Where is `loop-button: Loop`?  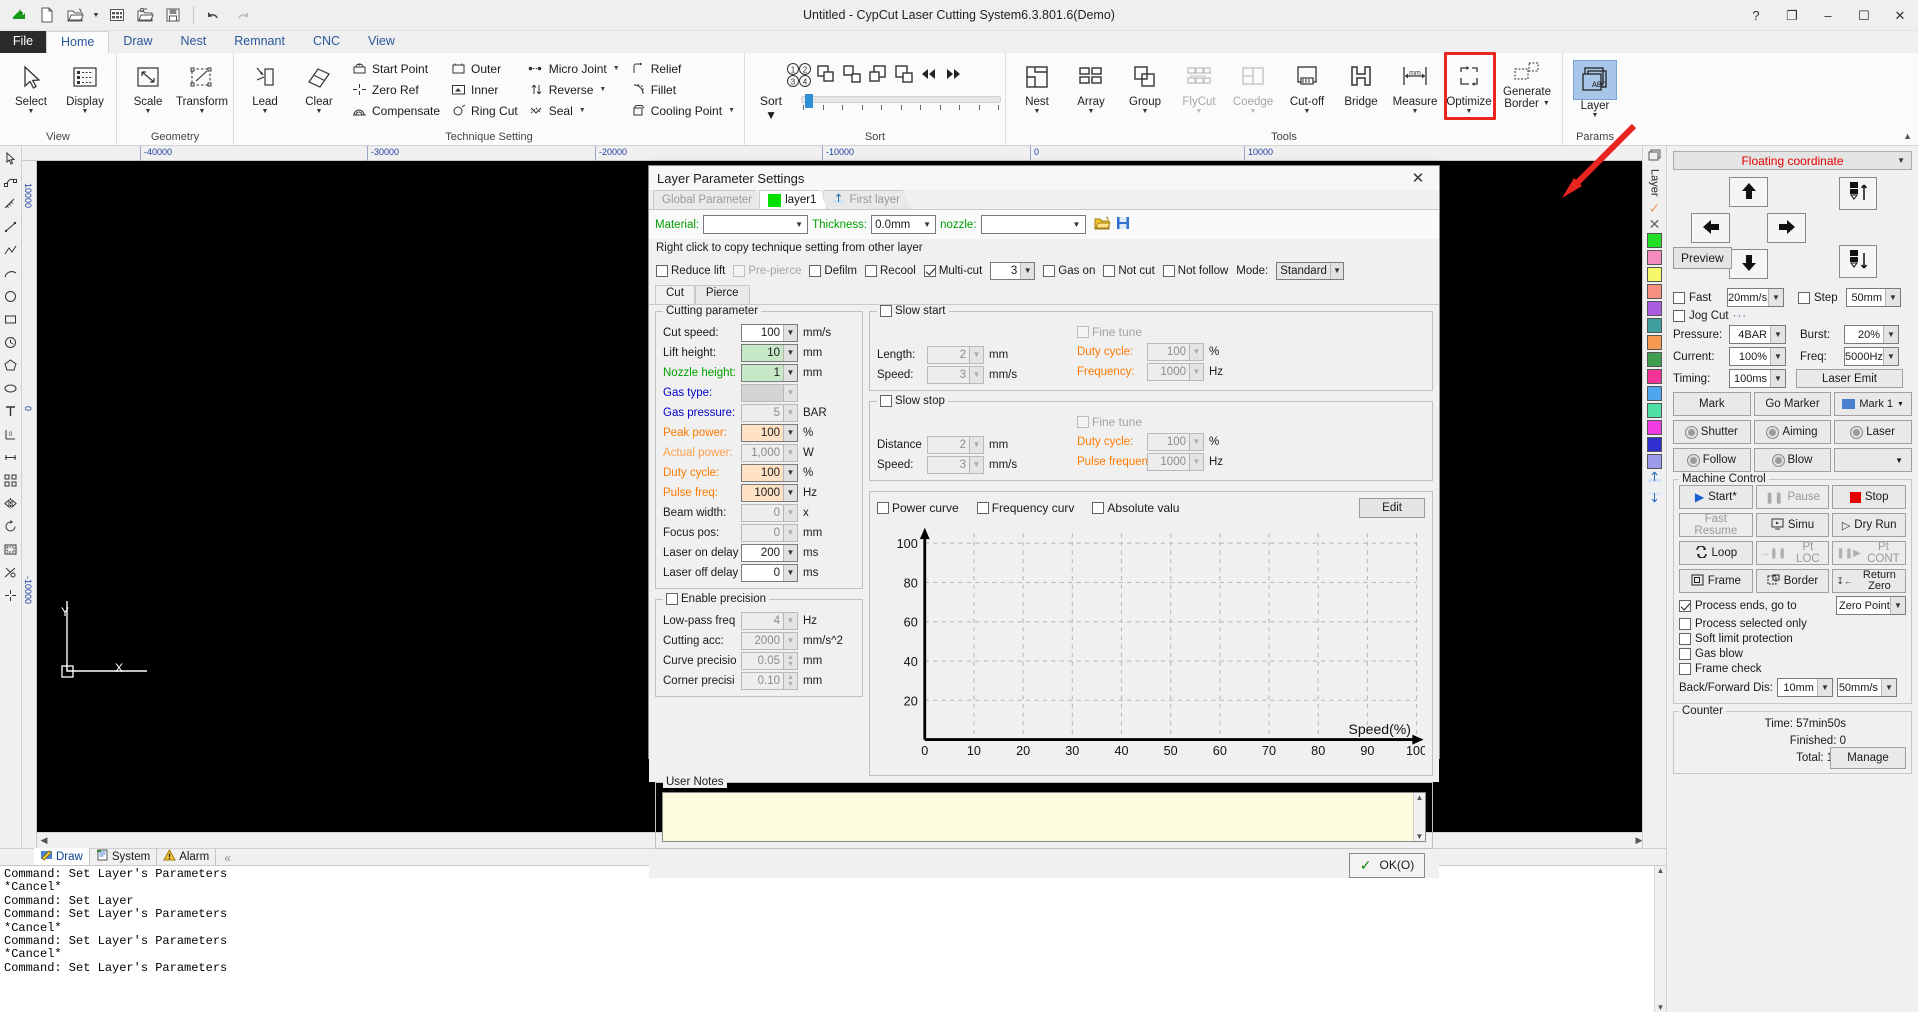 loop-button: Loop is located at coordinates (1716, 553).